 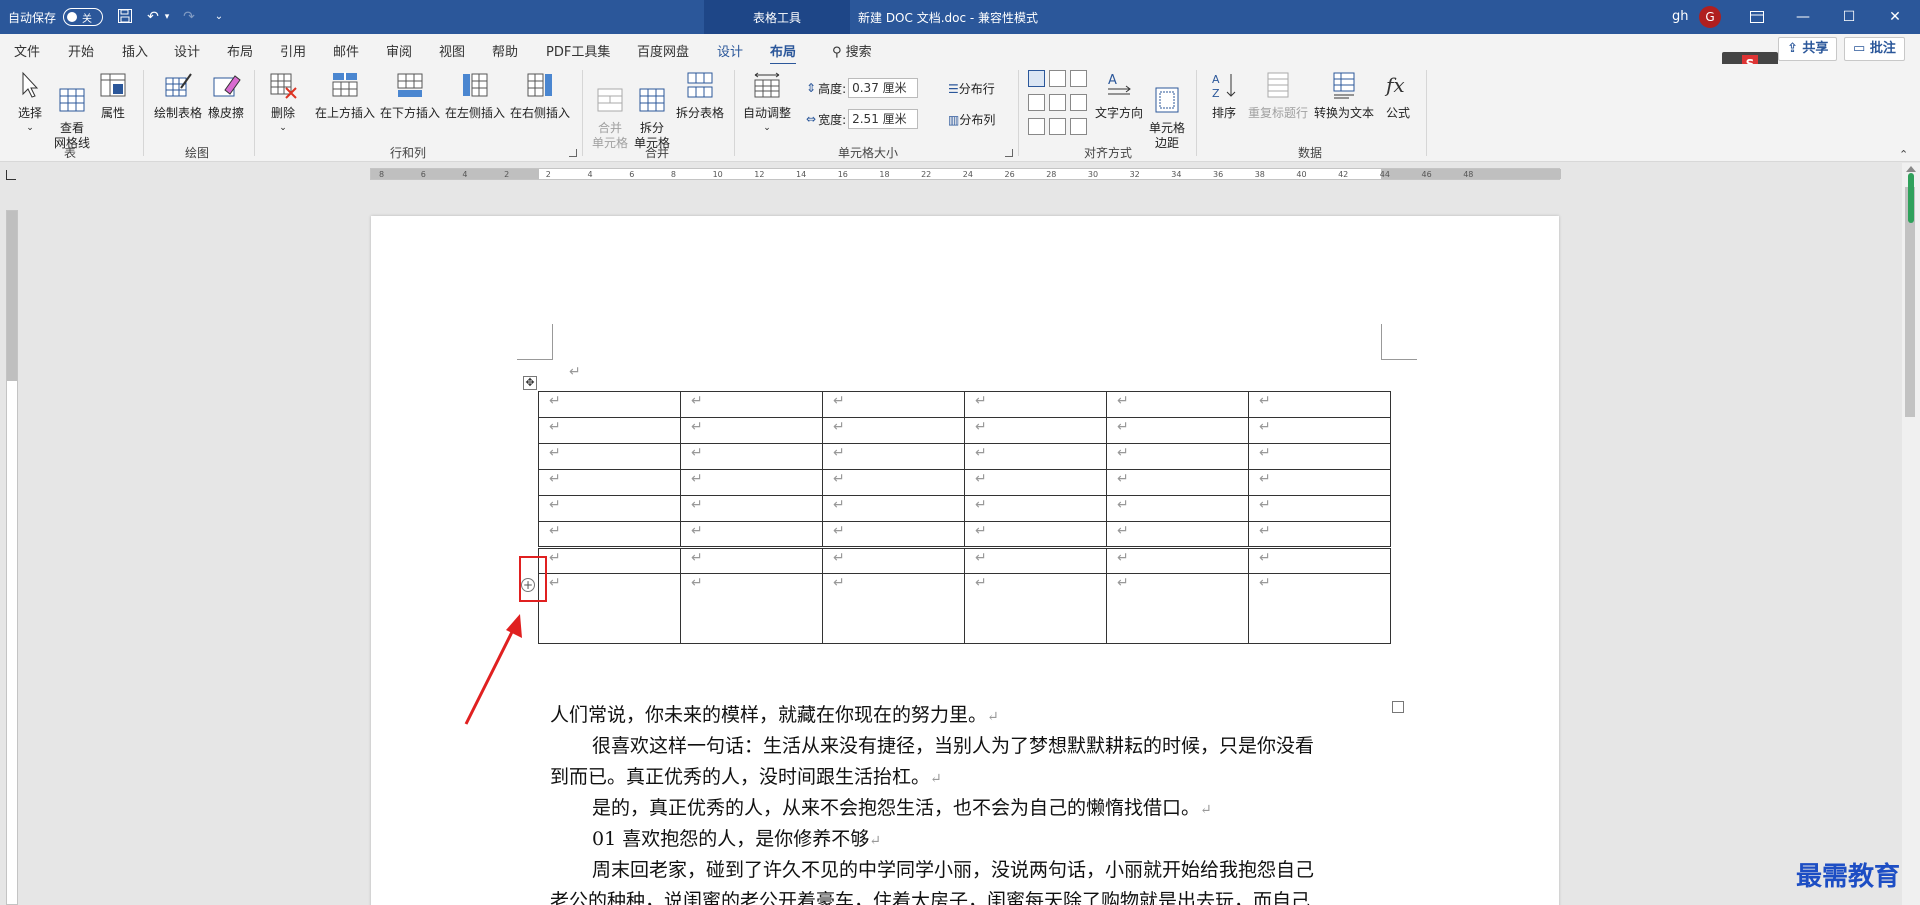 I want to click on align-top-center-icon, so click(x=1057, y=78).